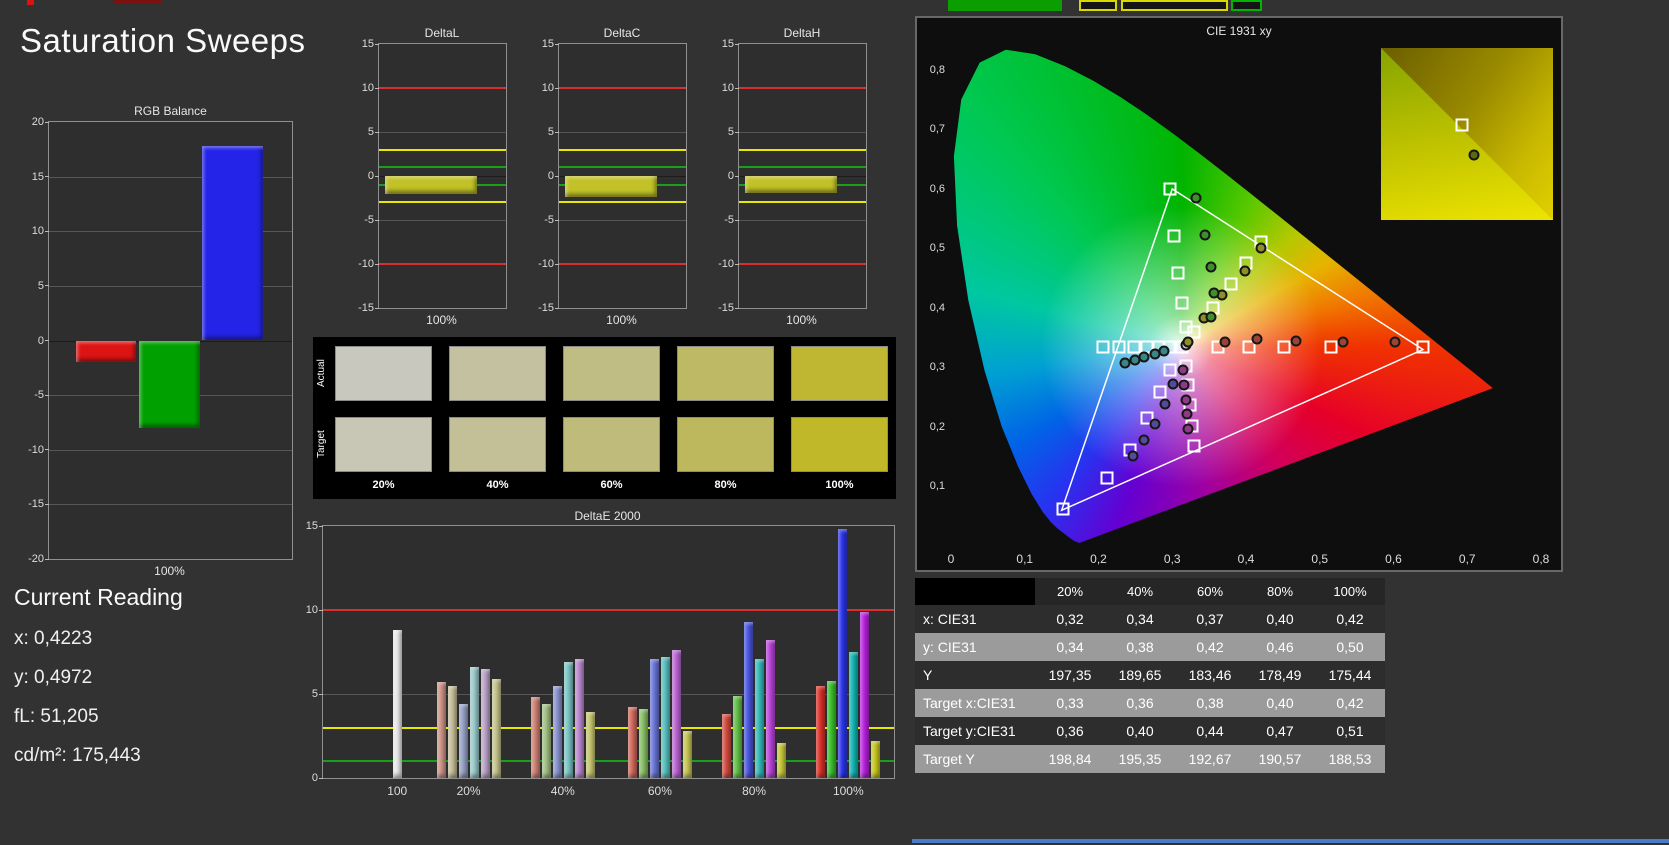 This screenshot has height=845, width=1669. What do you see at coordinates (36, 559) in the screenshot?
I see `y-axis-tick-label: -20` at bounding box center [36, 559].